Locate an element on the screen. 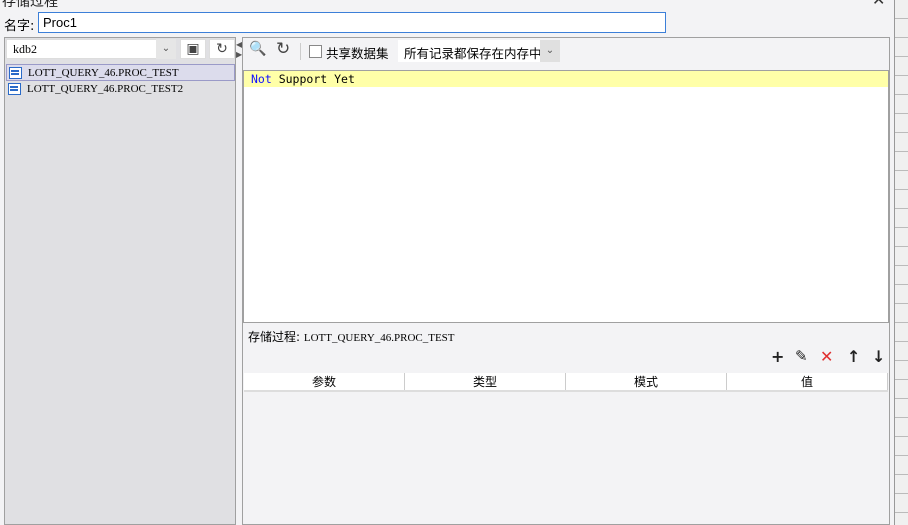  column-header-param: 参数 is located at coordinates (324, 381).